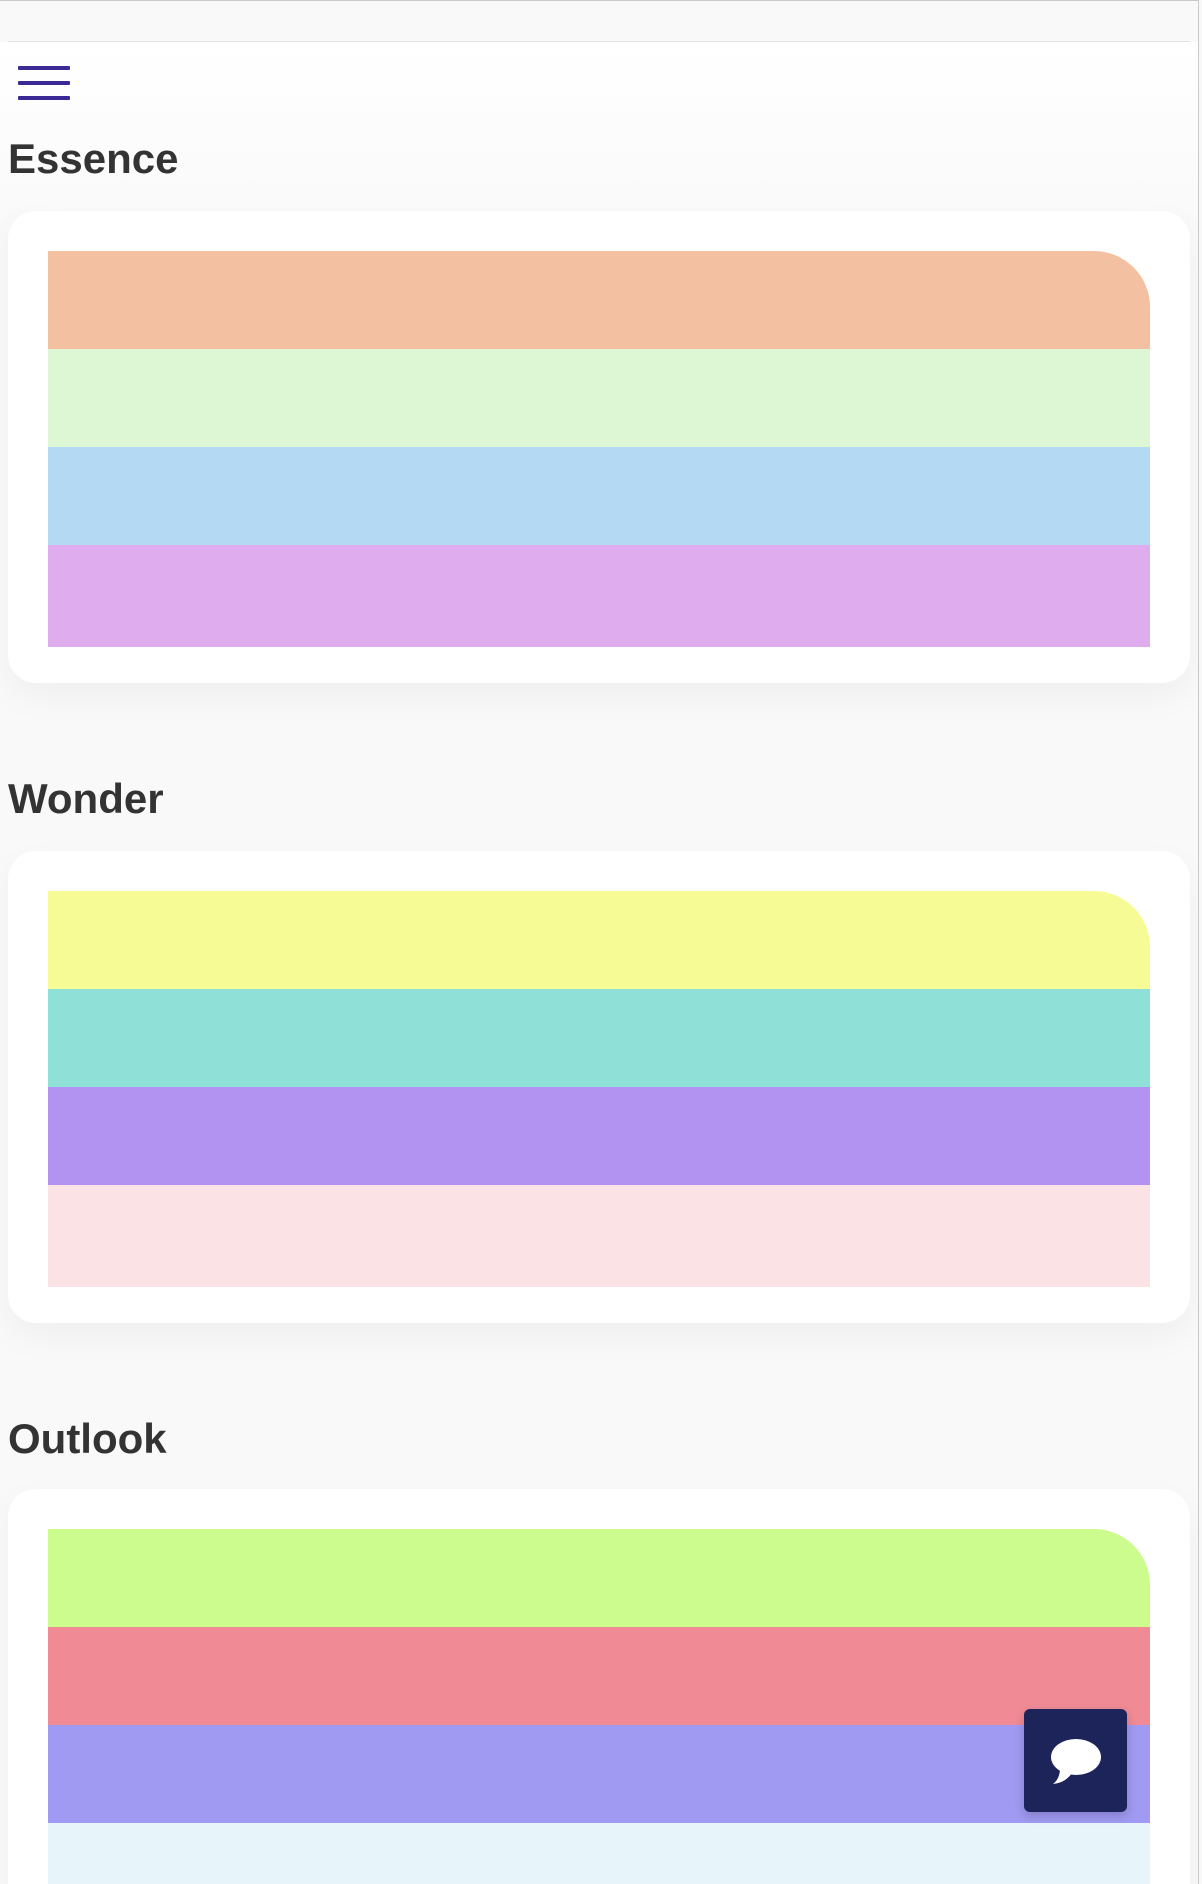  Describe the element at coordinates (44, 98) in the screenshot. I see `menu-line-bottom` at that location.